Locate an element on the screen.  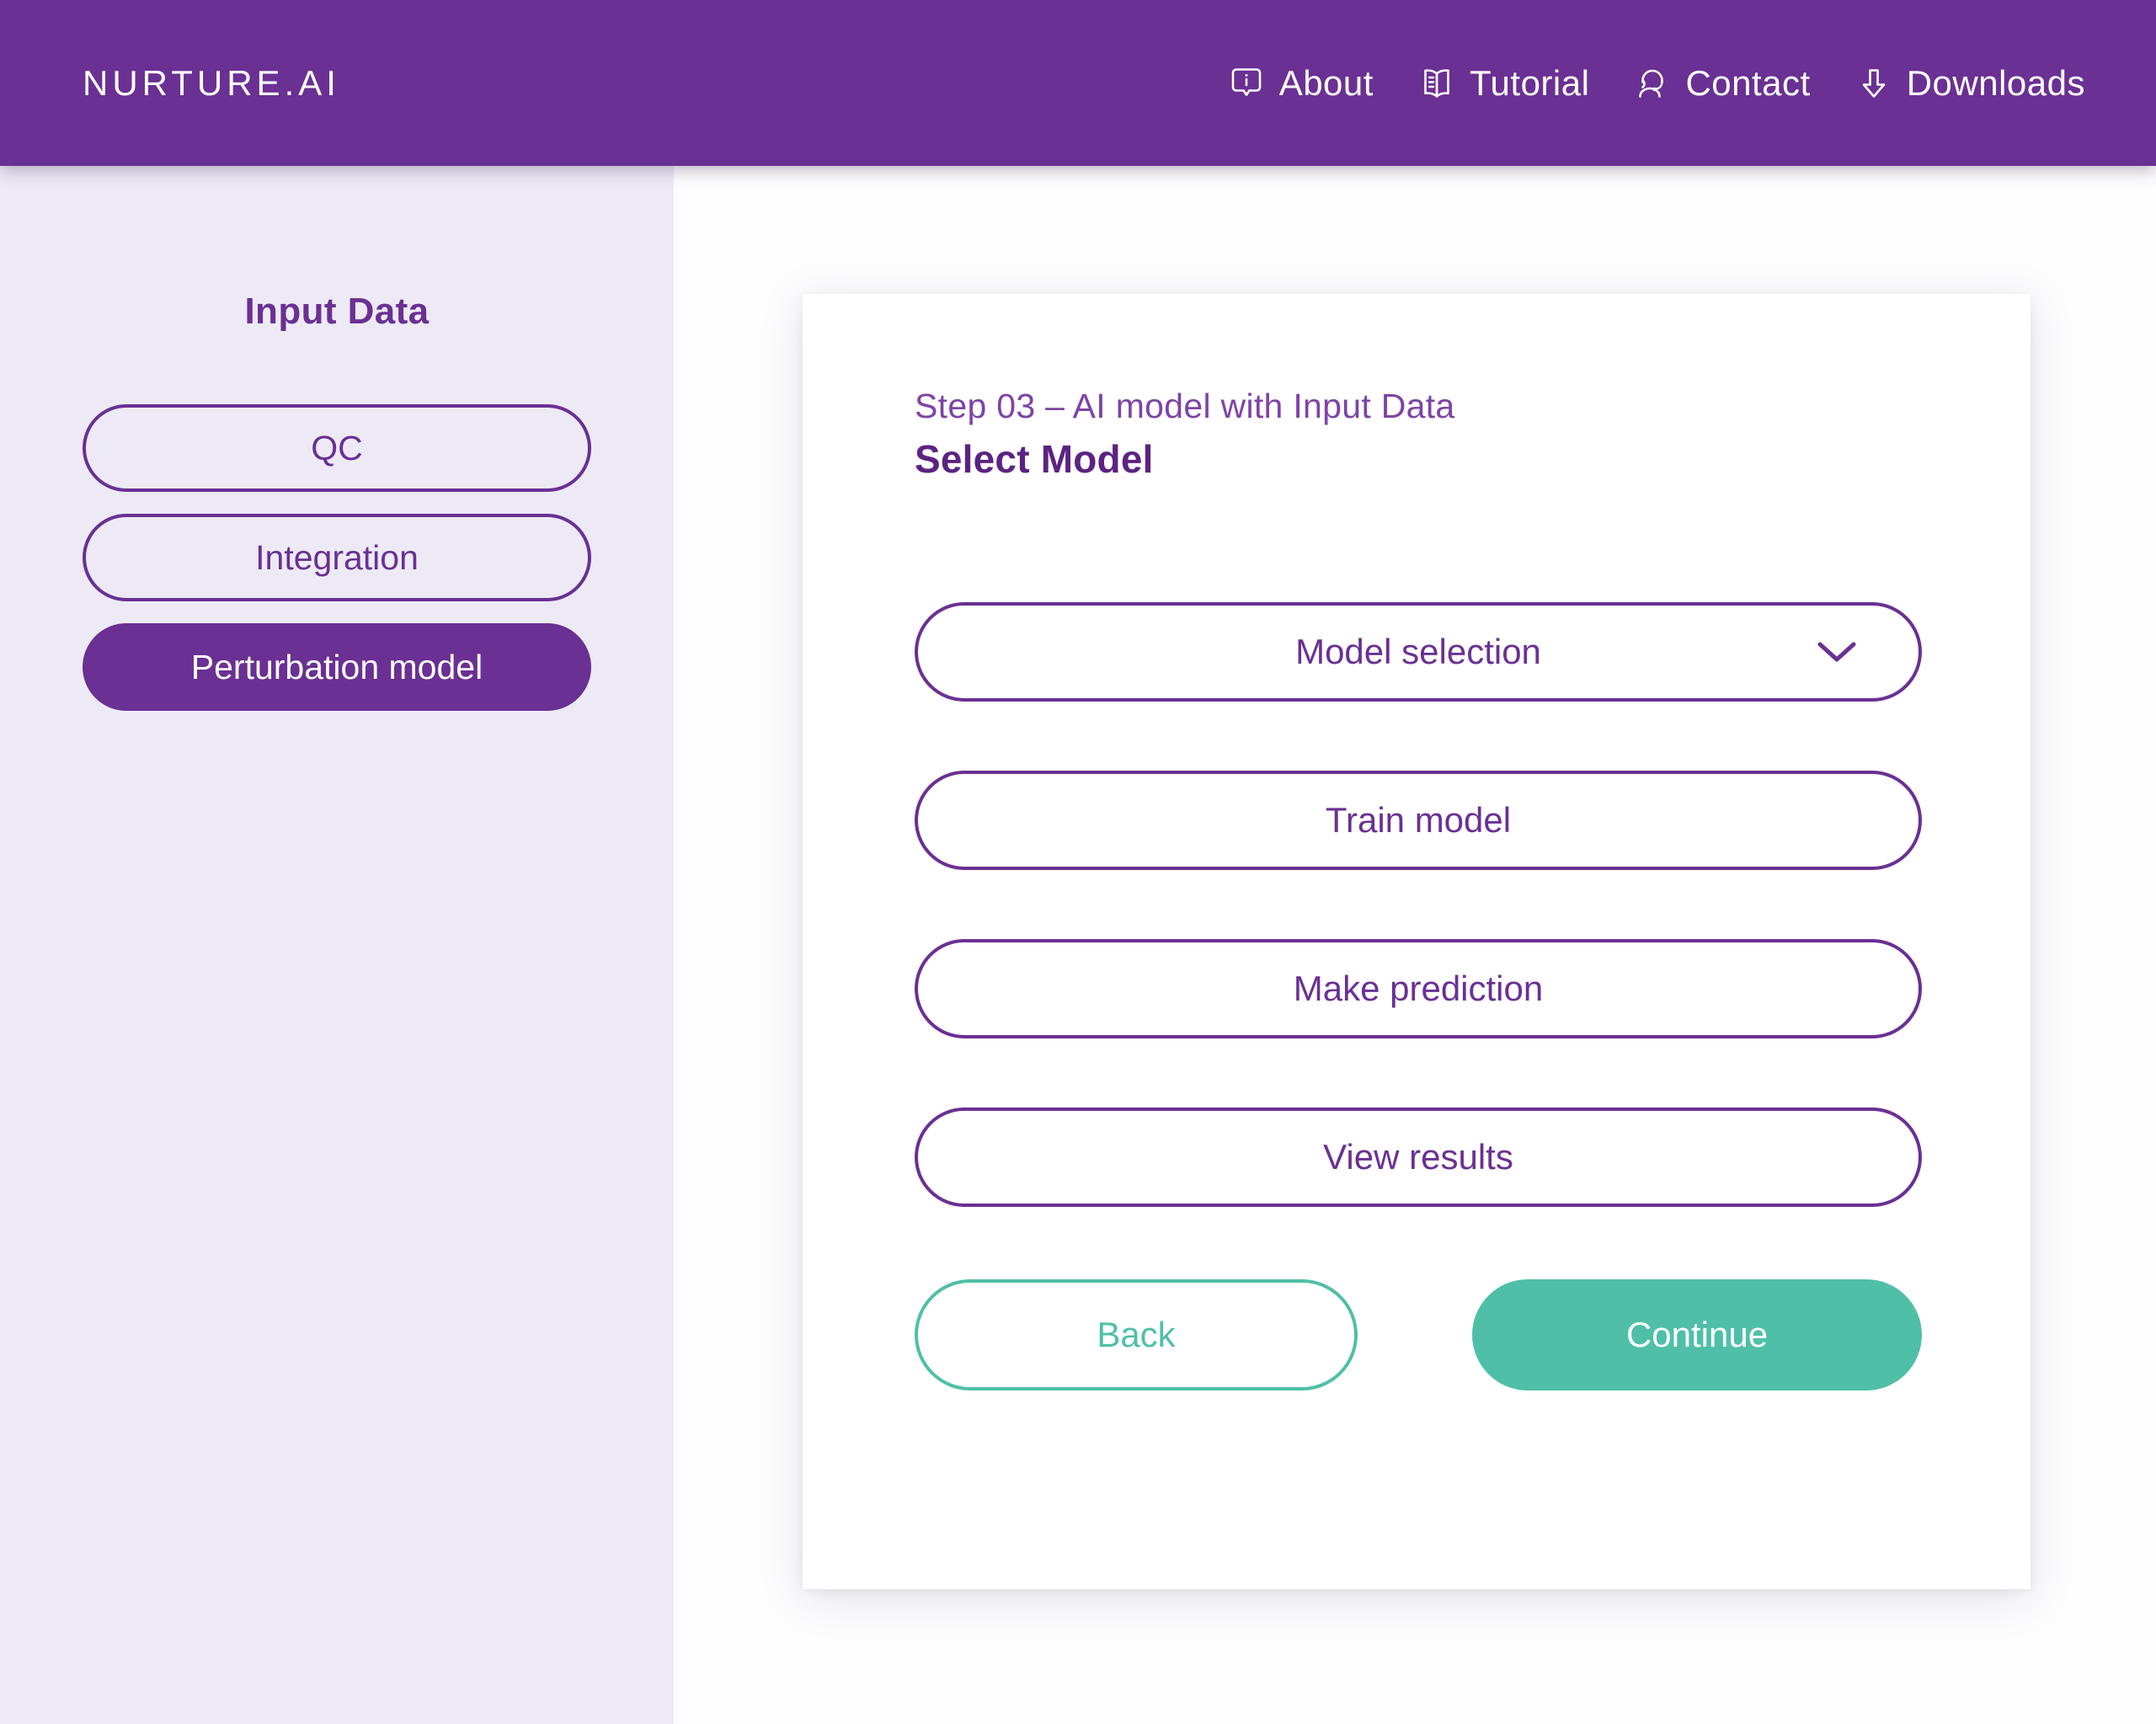
nav-item-about: About is located at coordinates (1300, 83).